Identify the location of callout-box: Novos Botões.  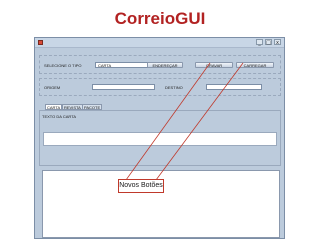
(141, 186).